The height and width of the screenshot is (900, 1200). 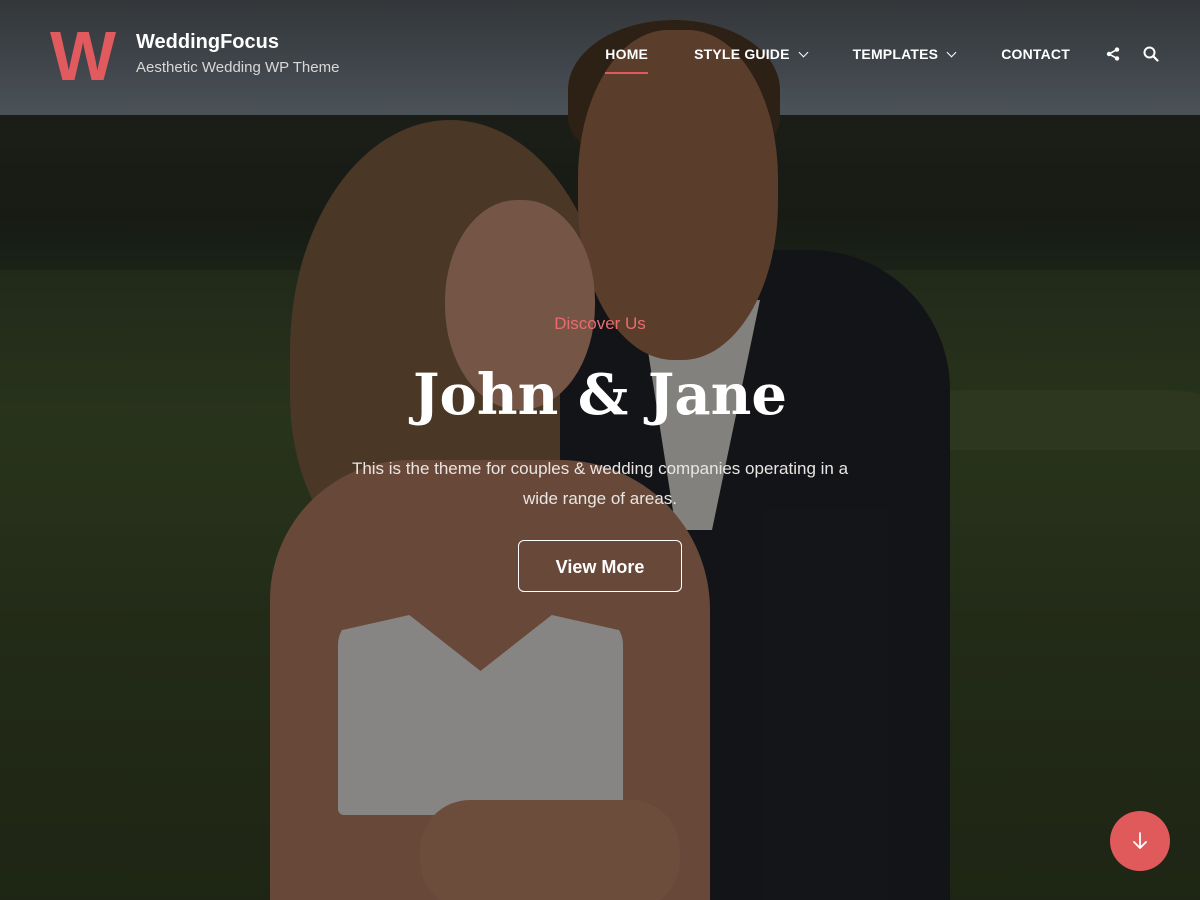 What do you see at coordinates (742, 54) in the screenshot?
I see `nav-item-label: STYLE GUIDE` at bounding box center [742, 54].